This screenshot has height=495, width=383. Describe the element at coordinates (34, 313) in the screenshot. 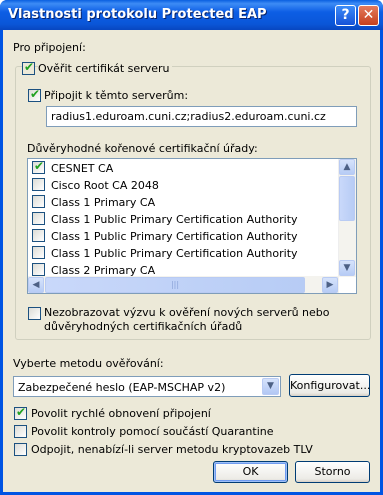

I see `no-prompt-checkbox` at that location.